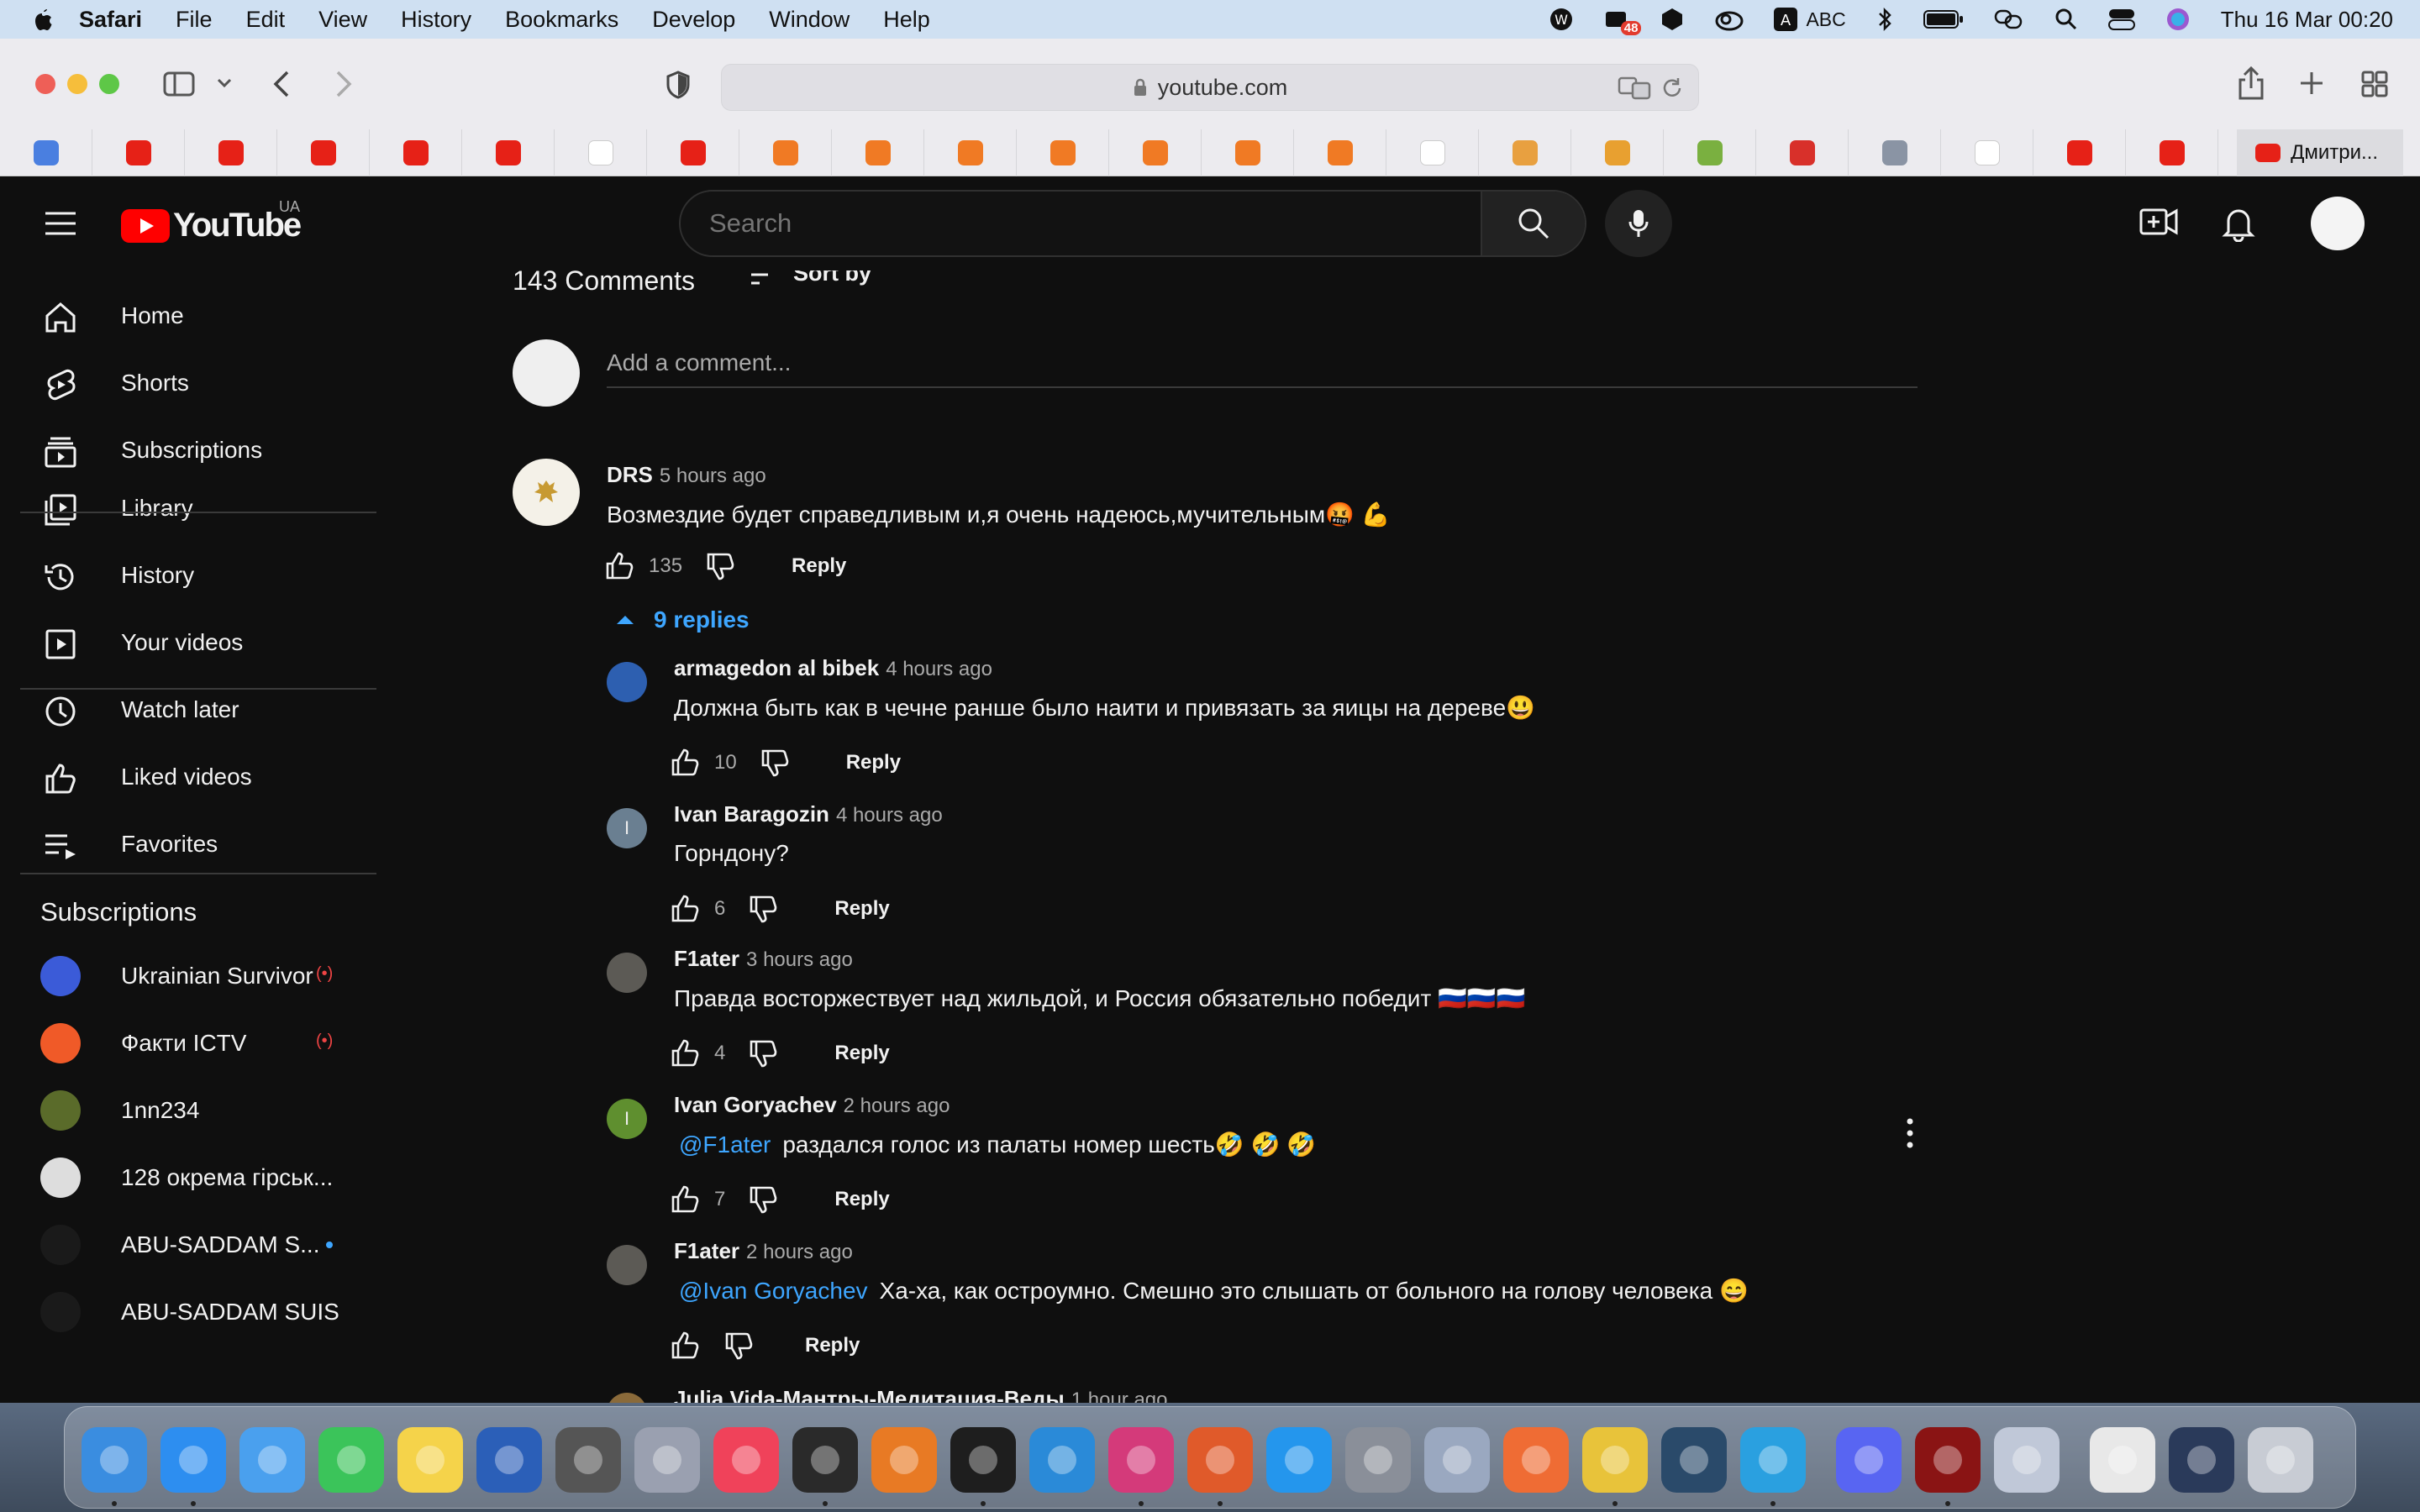 The image size is (2420, 1512). I want to click on sidebar-toggle-icon, so click(180, 84).